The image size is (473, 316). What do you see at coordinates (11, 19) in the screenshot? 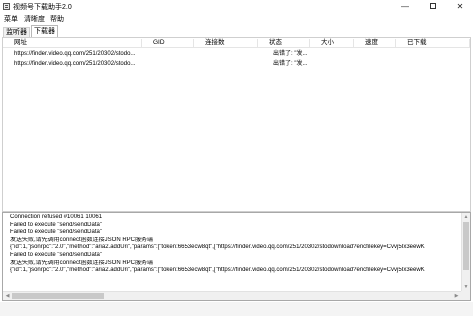
I see `menu-item-main: 菜单` at bounding box center [11, 19].